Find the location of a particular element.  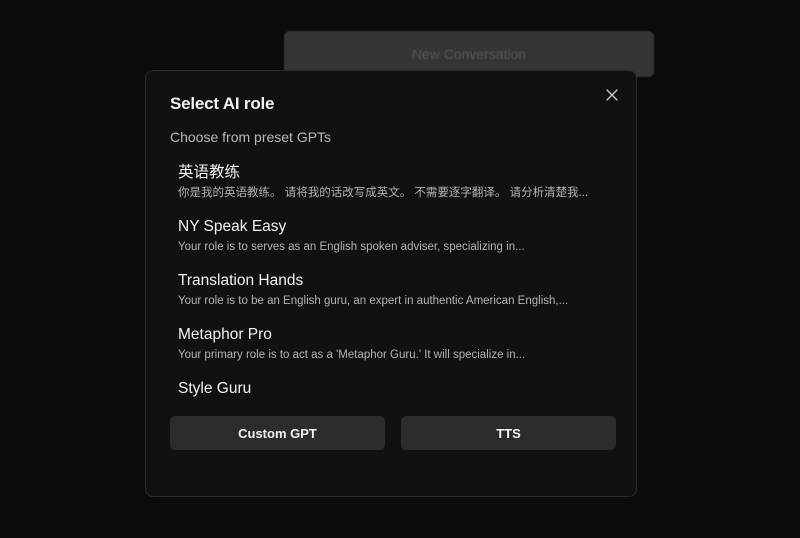

dialog-actions: Custom GPT TTS is located at coordinates (393, 433).